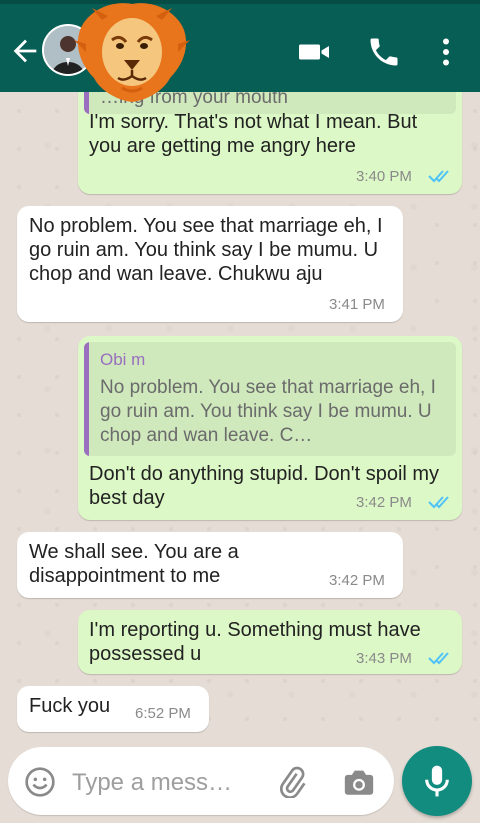  I want to click on video-call-icon, so click(314, 52).